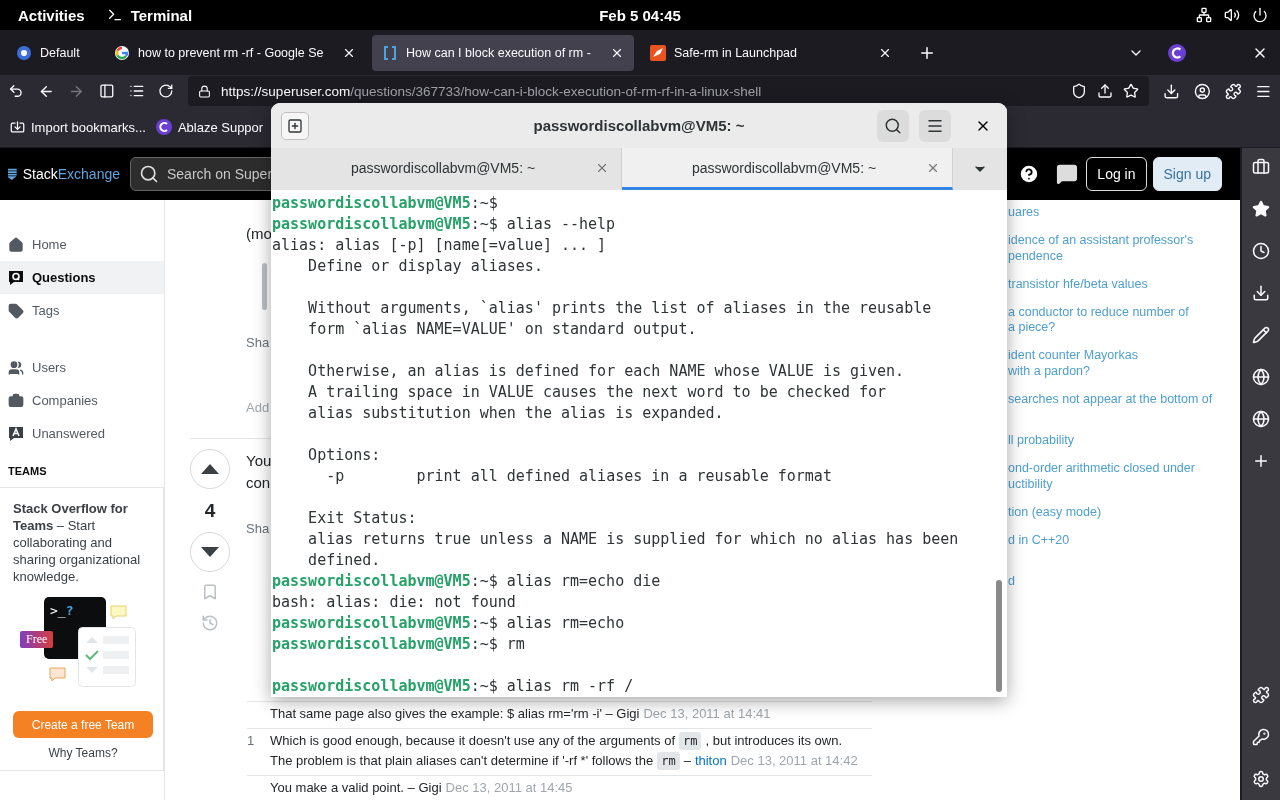  I want to click on comment-date: Dec 13, 2011 at 14:45, so click(509, 787).